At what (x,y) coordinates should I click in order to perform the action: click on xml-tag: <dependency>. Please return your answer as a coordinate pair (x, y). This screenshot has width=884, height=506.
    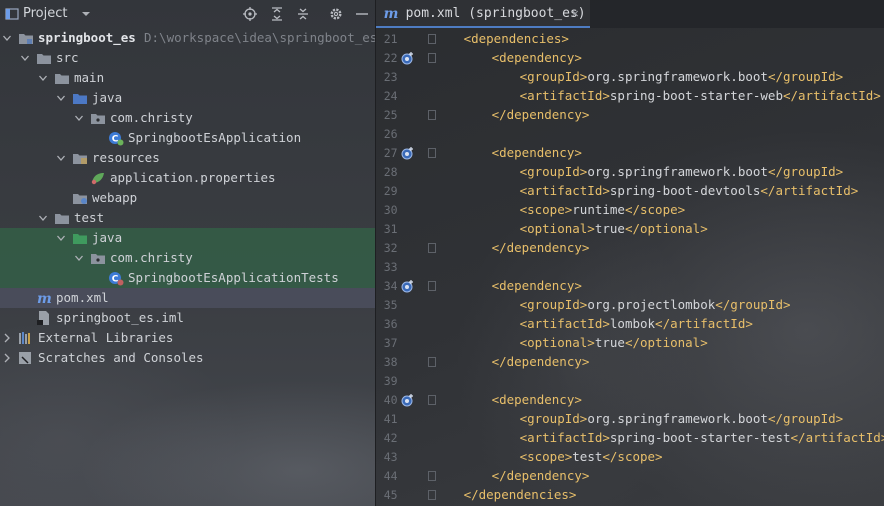
    Looking at the image, I should click on (536, 399).